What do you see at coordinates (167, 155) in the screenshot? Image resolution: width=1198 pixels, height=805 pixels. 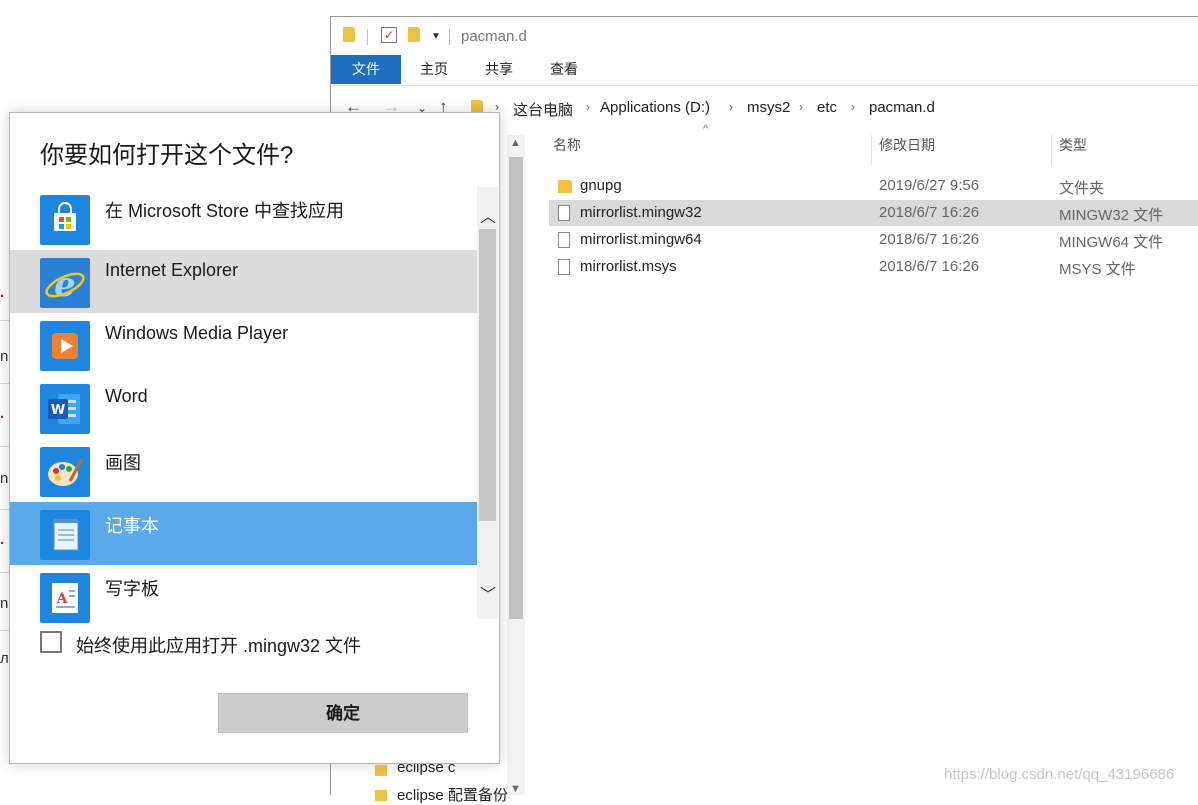 I see `dialog-title: 你要如何打开这个文件?` at bounding box center [167, 155].